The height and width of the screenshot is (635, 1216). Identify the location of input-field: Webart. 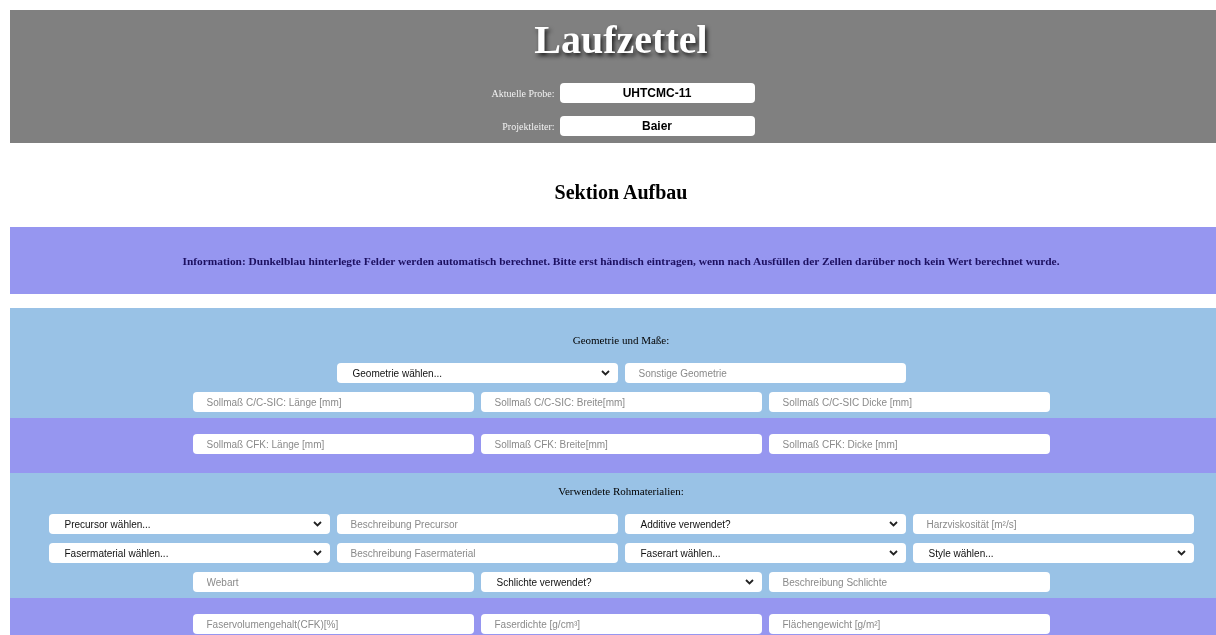
(333, 582).